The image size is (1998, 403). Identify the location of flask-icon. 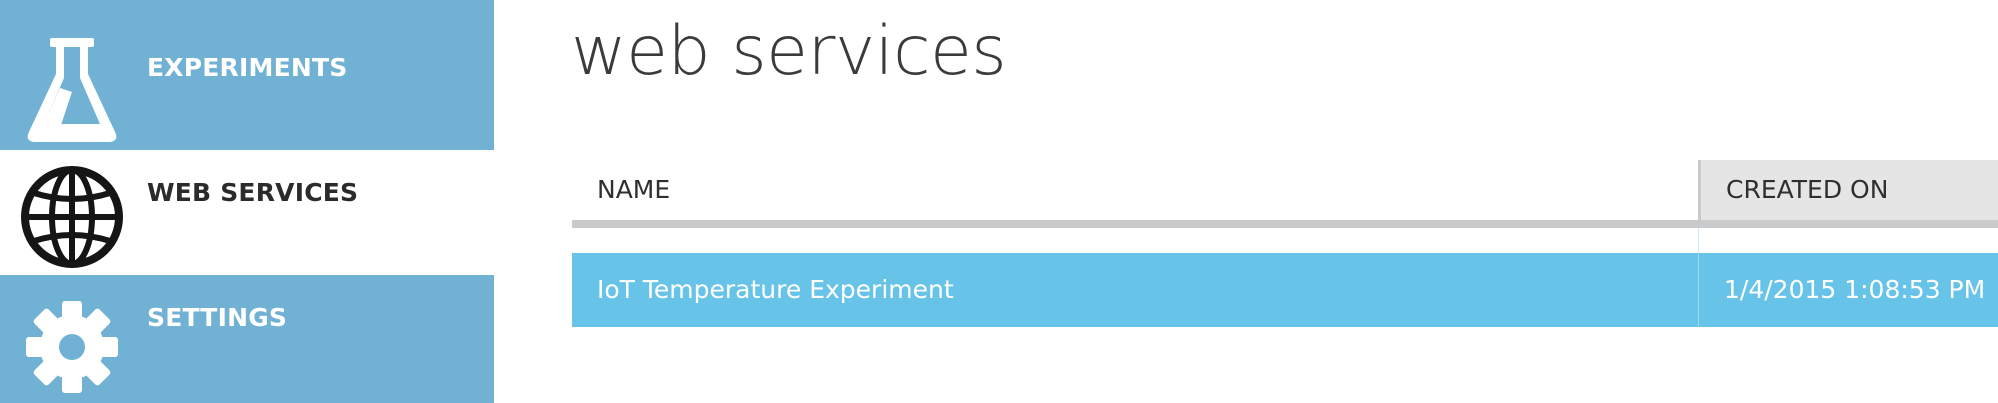
(72, 90).